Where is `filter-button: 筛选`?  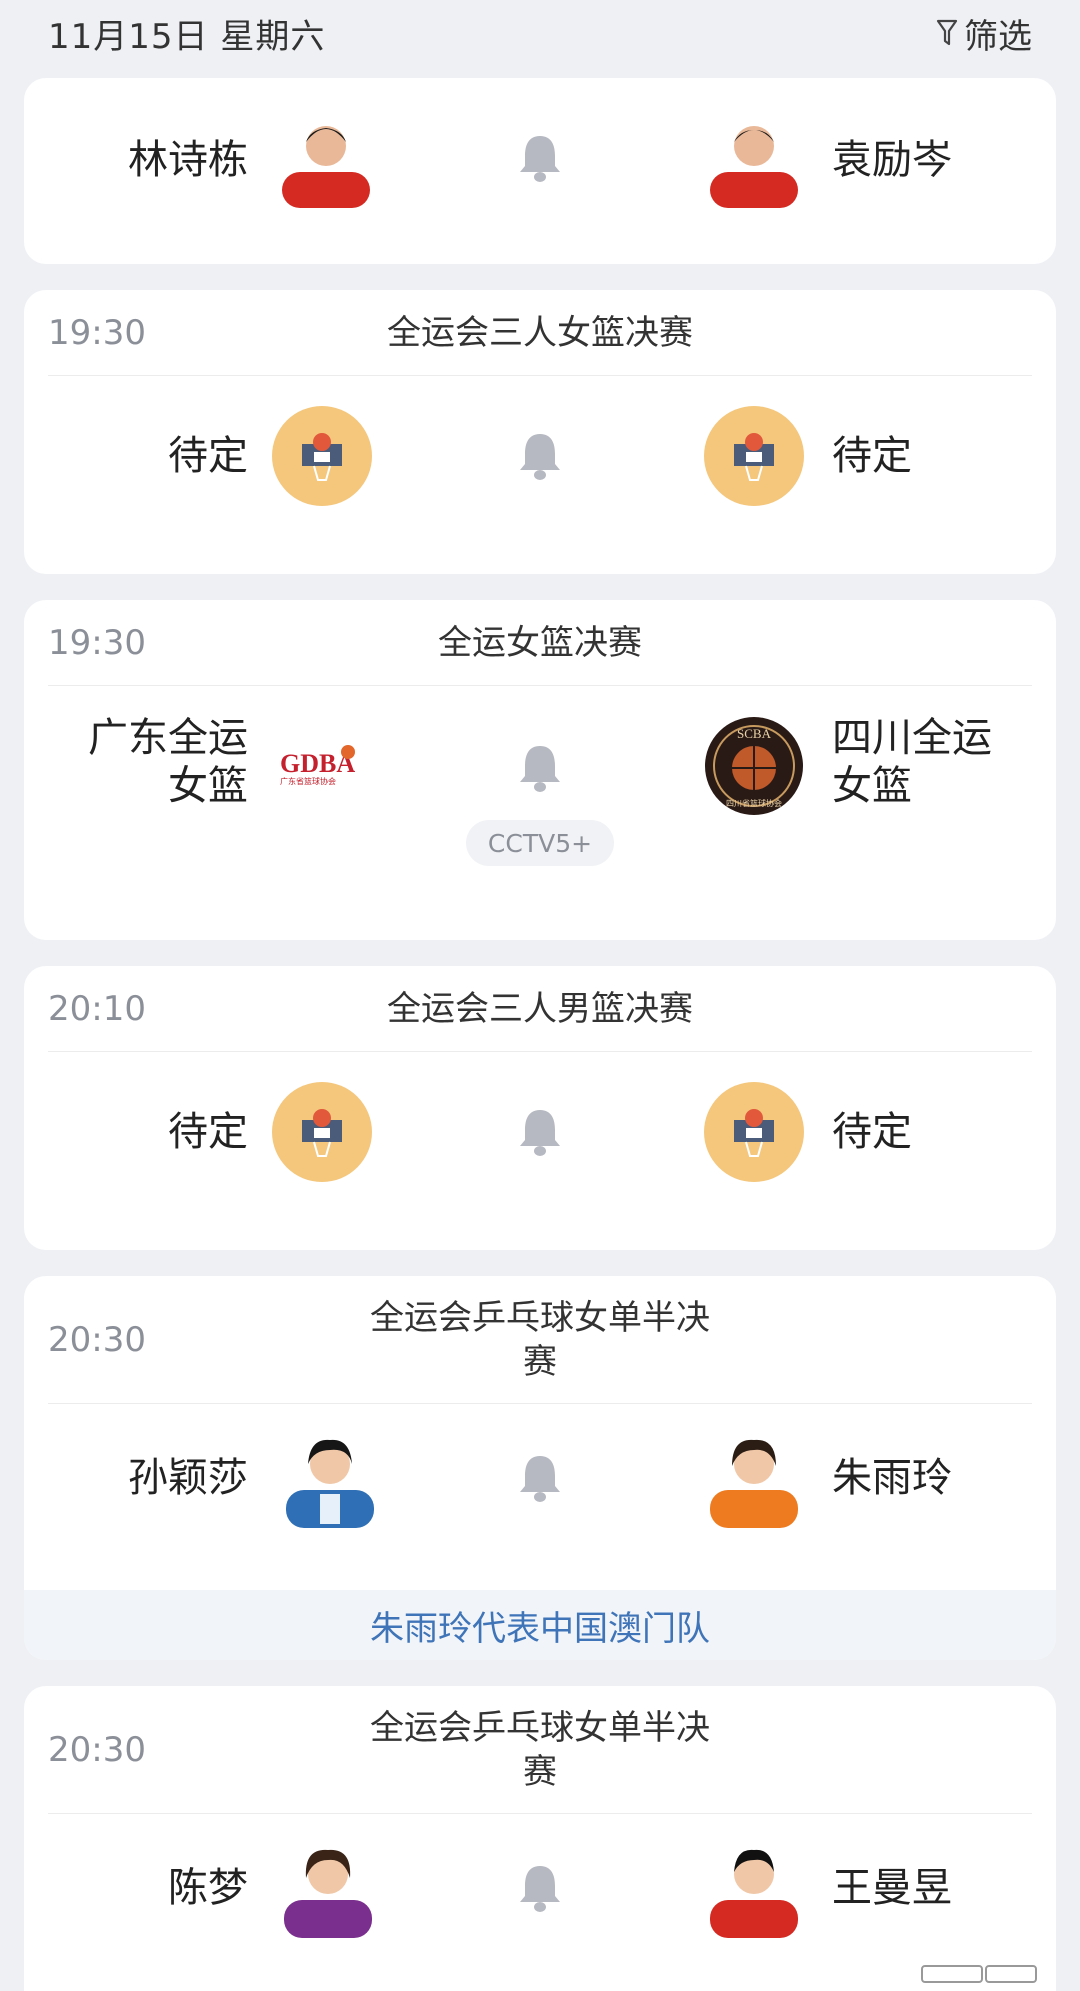 filter-button: 筛选 is located at coordinates (984, 33).